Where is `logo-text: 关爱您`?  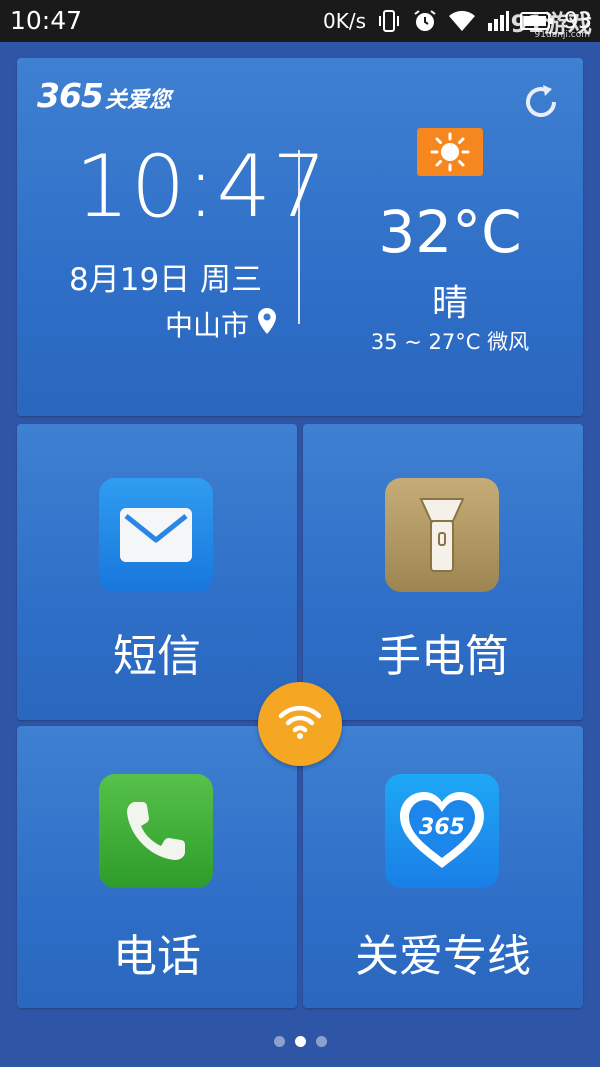 logo-text: 关爱您 is located at coordinates (137, 100).